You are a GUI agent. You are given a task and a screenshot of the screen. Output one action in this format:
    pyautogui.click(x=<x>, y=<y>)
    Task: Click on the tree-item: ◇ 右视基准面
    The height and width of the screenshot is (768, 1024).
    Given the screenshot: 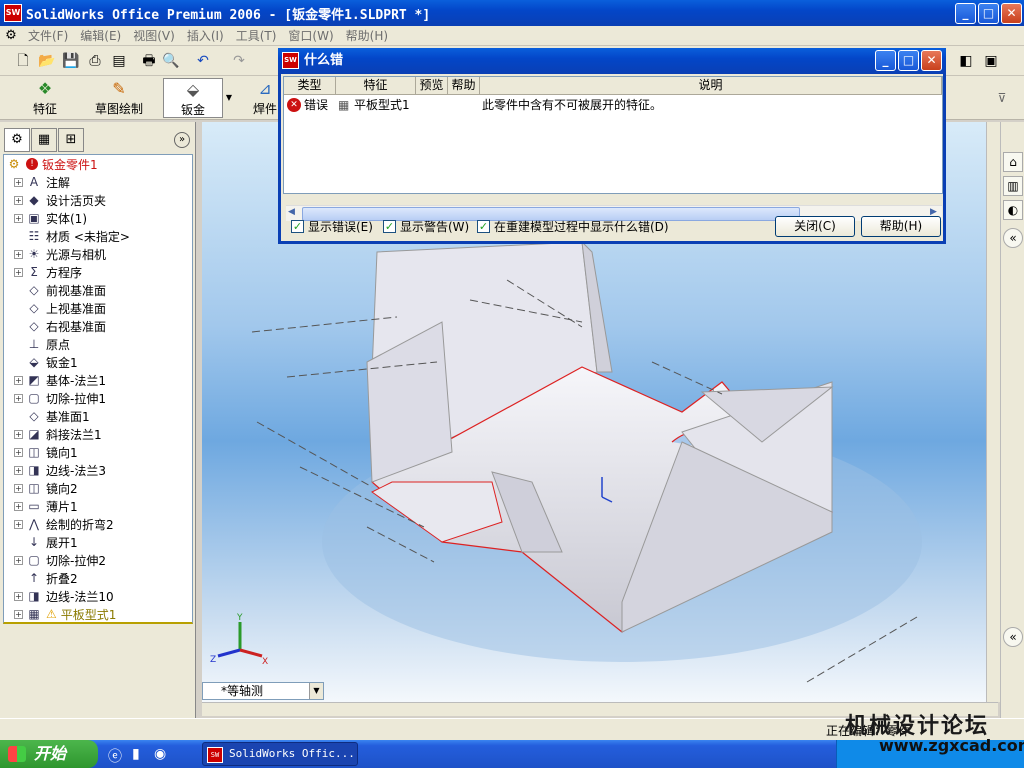 What is the action you would take?
    pyautogui.click(x=55, y=326)
    